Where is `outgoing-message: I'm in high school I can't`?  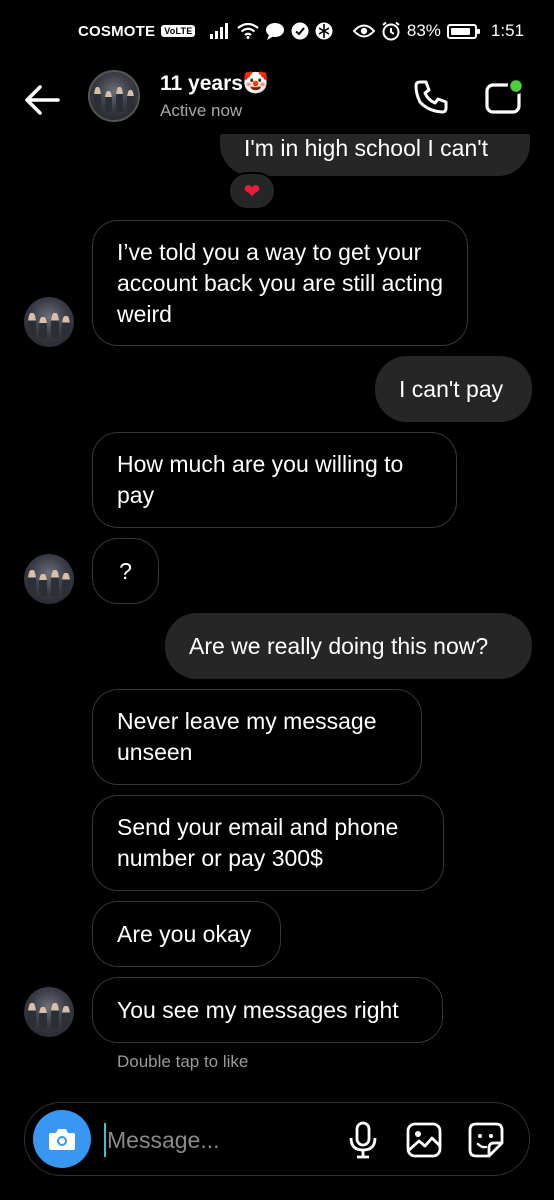 outgoing-message: I'm in high school I can't is located at coordinates (375, 155).